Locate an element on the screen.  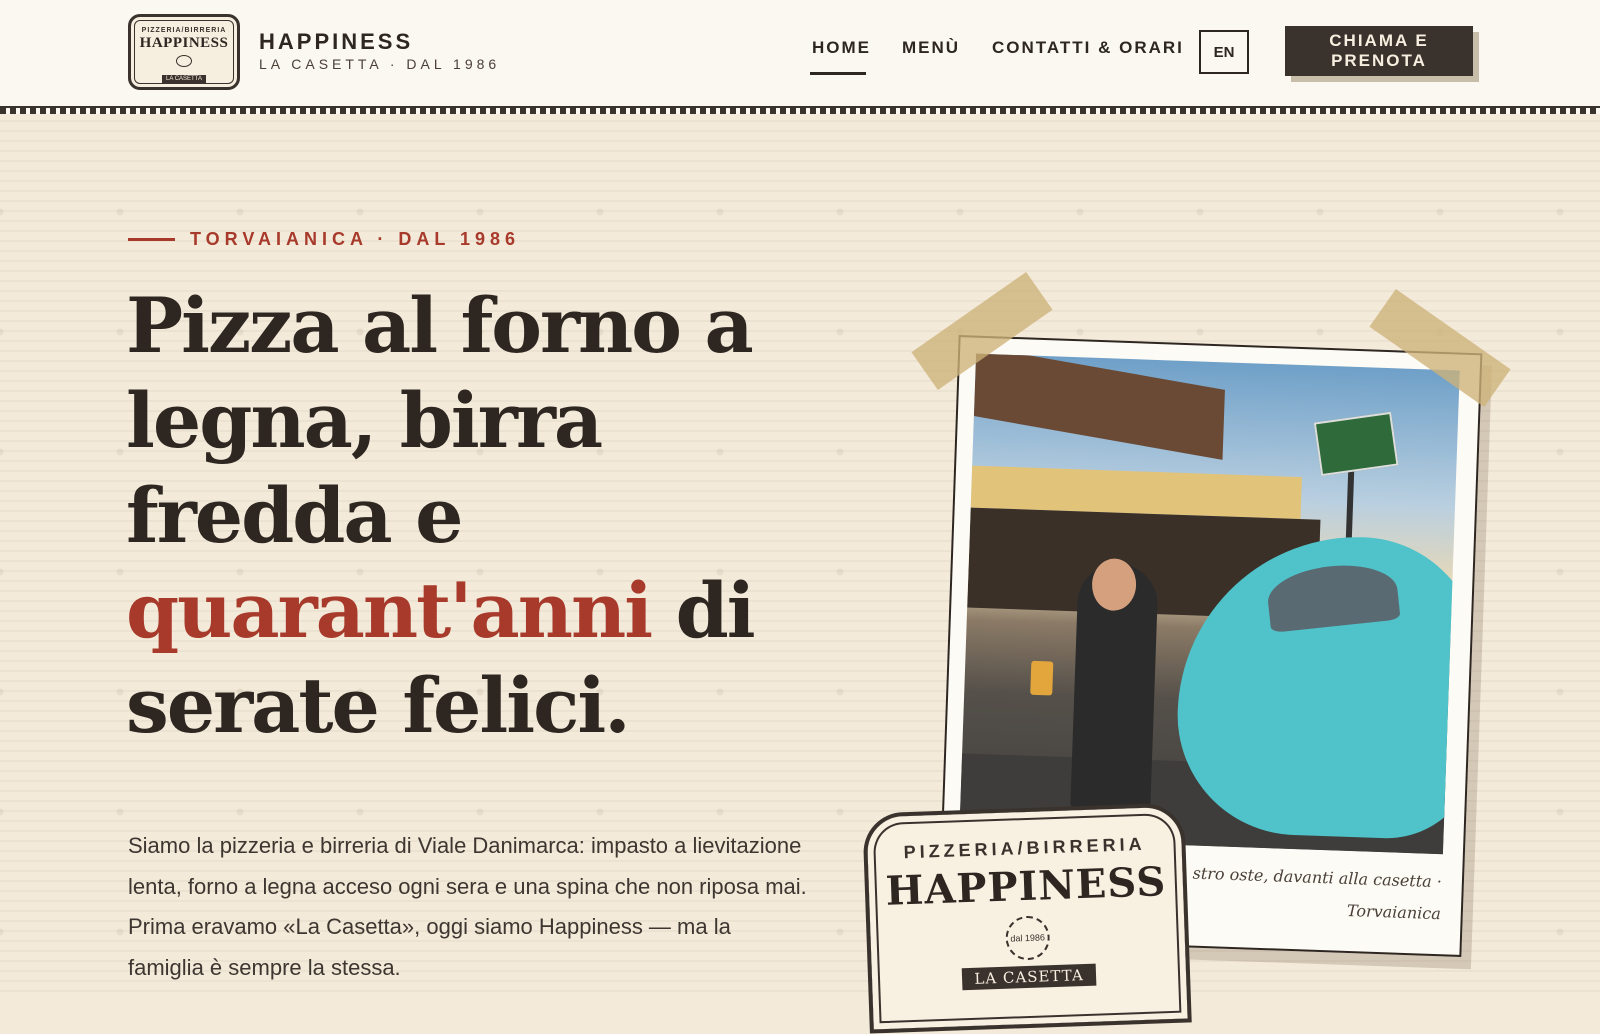
nav-home: HOME is located at coordinates (841, 48).